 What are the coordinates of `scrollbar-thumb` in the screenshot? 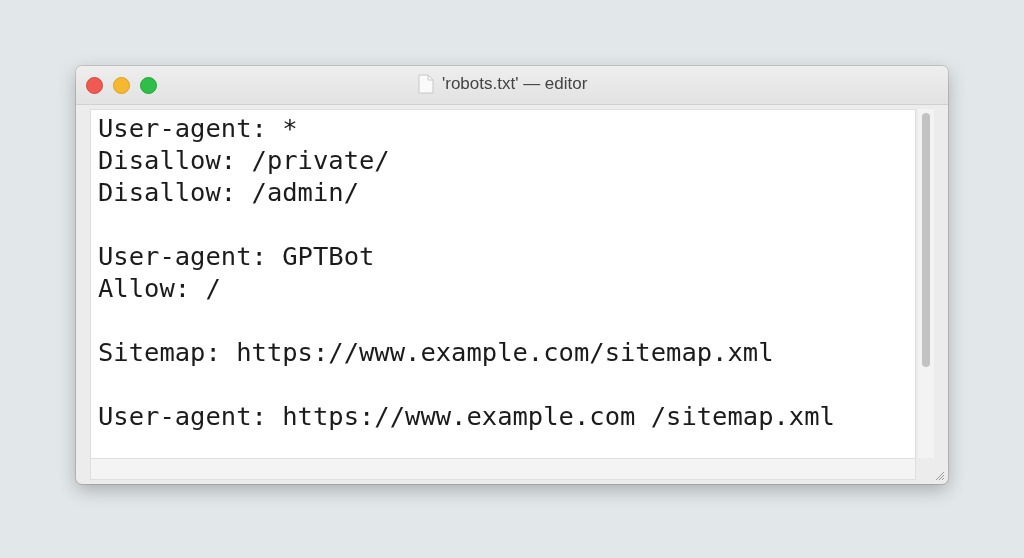 It's located at (926, 240).